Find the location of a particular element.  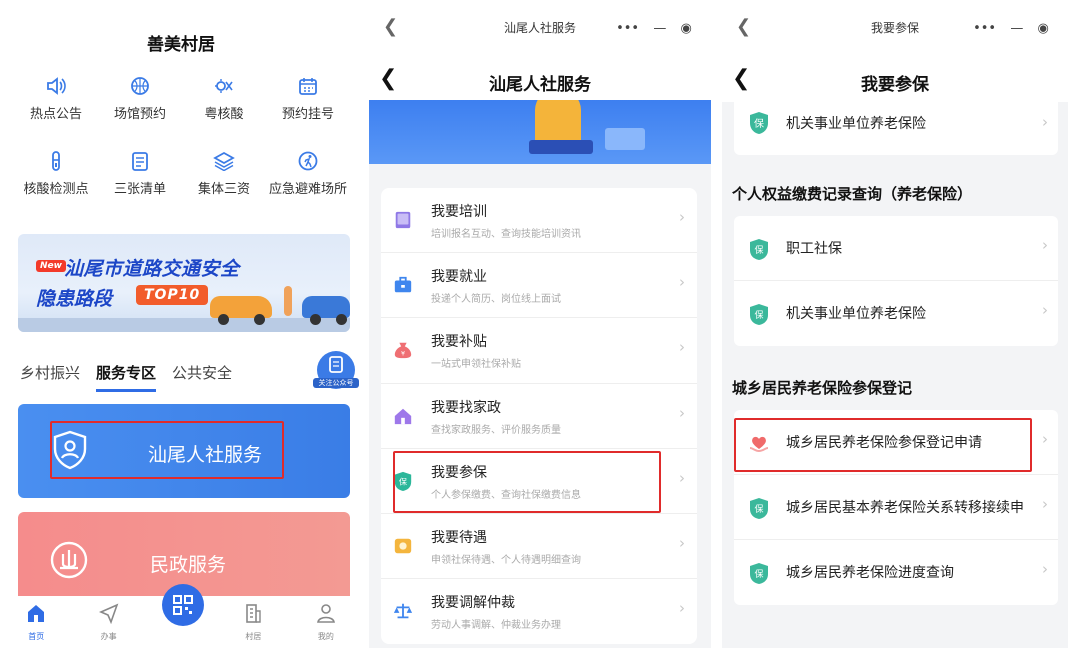

tab-service-zone: 服务专区 is located at coordinates (126, 377).